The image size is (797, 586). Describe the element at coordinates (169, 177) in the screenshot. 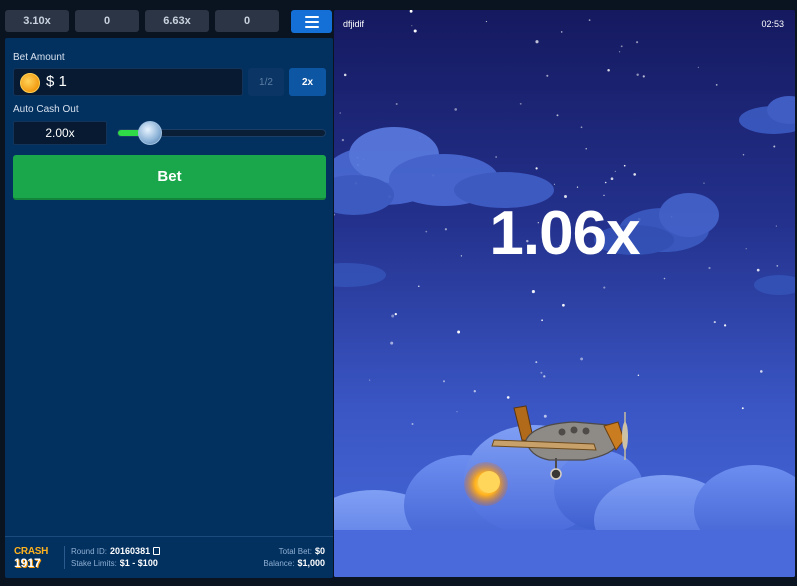

I see `bet-button: Bet` at that location.